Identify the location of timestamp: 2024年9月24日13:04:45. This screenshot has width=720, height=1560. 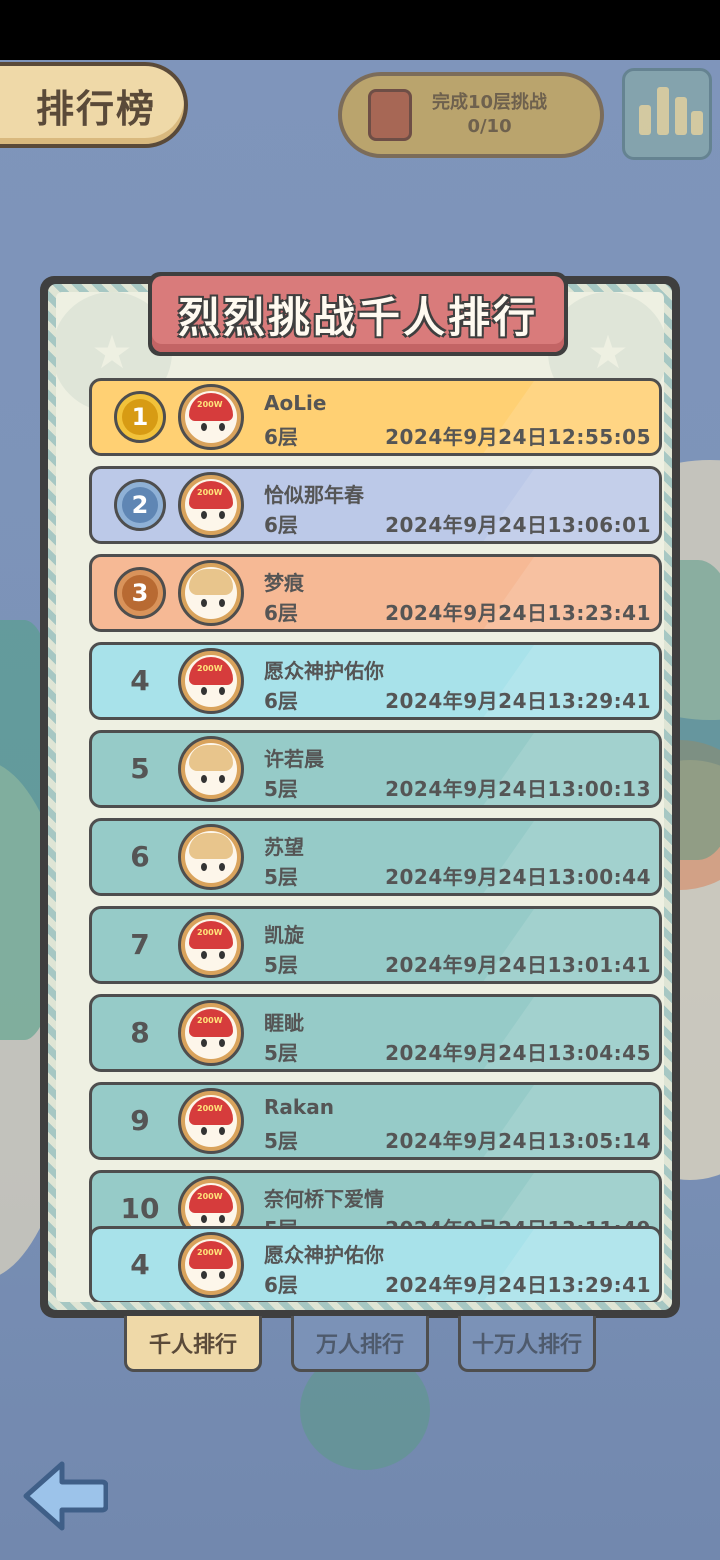
(518, 1053).